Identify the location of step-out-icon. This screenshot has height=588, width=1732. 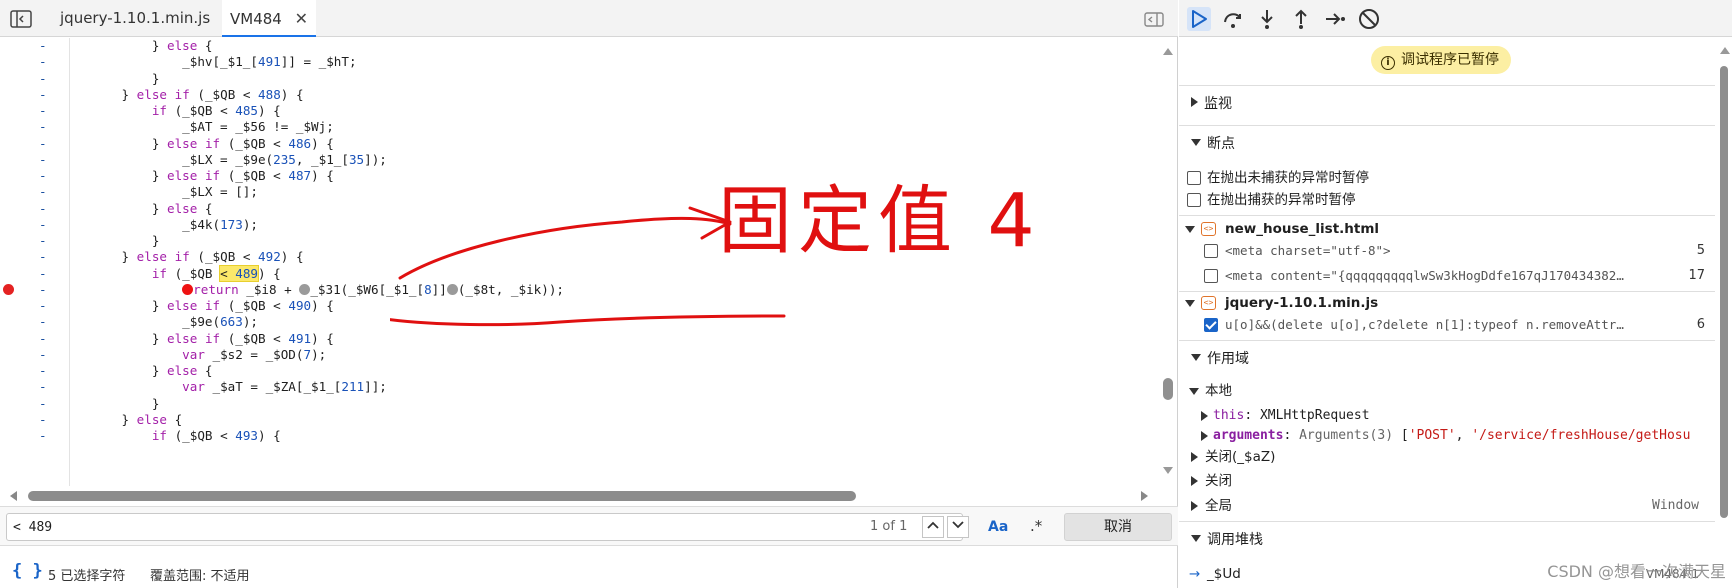
(1301, 19).